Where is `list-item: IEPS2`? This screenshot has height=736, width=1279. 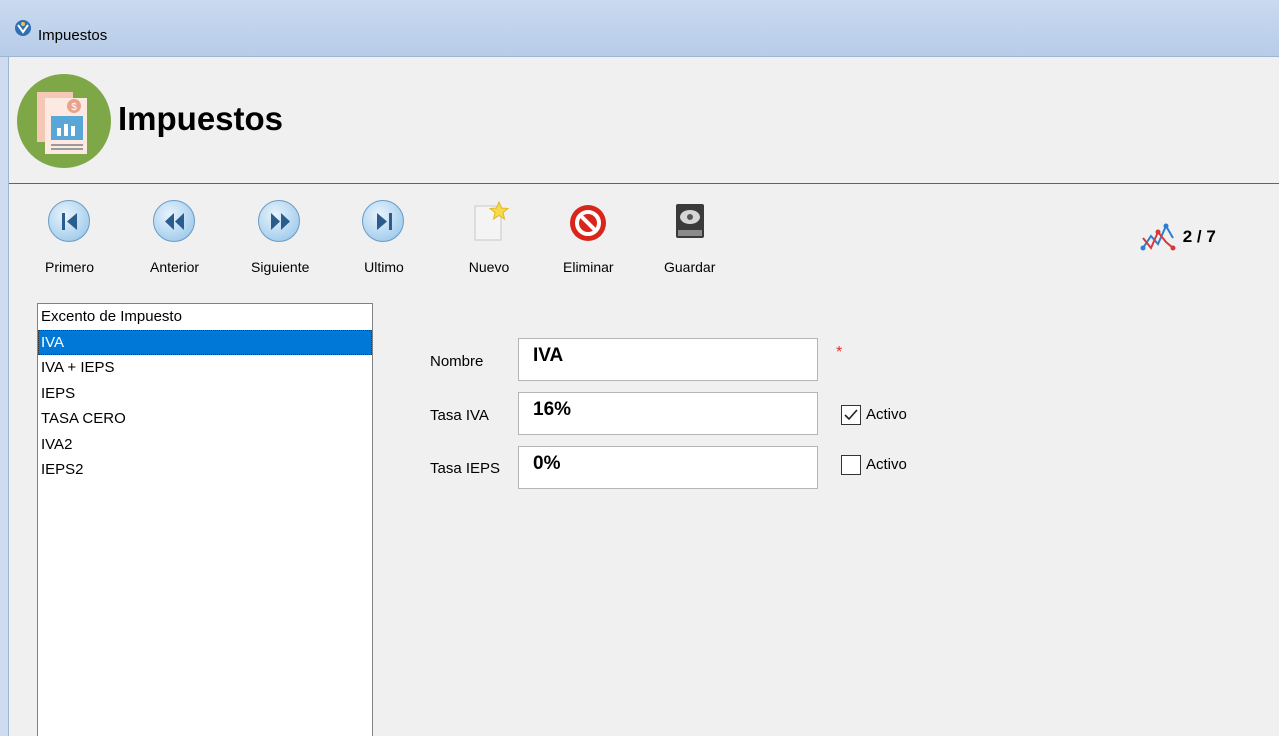 list-item: IEPS2 is located at coordinates (205, 470).